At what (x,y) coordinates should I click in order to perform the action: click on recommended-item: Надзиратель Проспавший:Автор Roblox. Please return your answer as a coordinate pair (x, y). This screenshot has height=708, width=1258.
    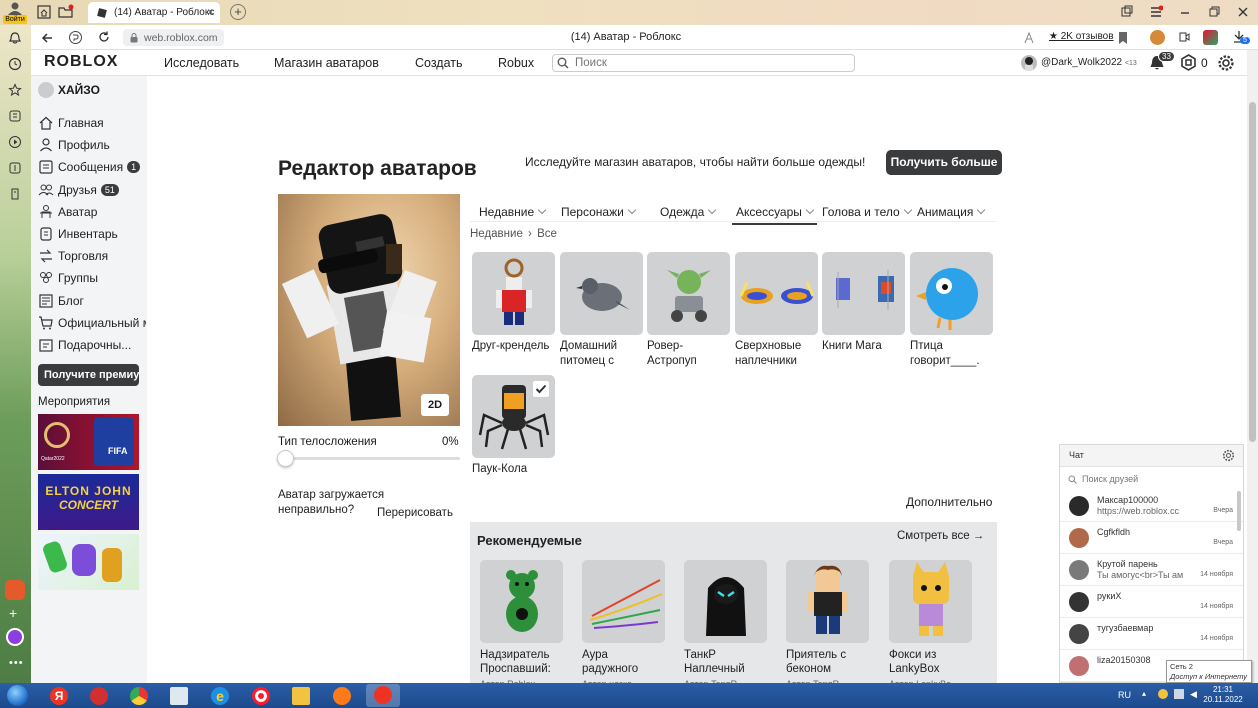
    Looking at the image, I should click on (522, 624).